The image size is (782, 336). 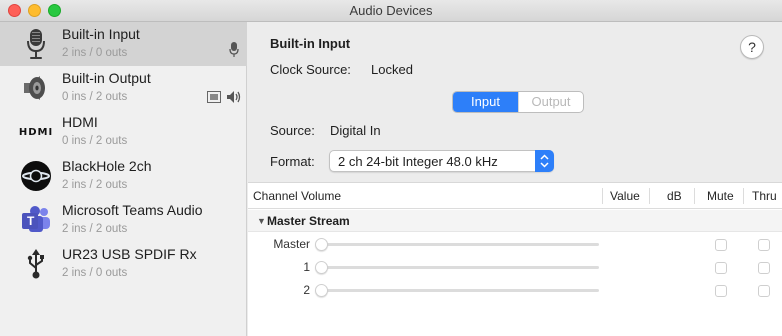 I want to click on device-name: BlackHole 2ch, so click(x=107, y=166).